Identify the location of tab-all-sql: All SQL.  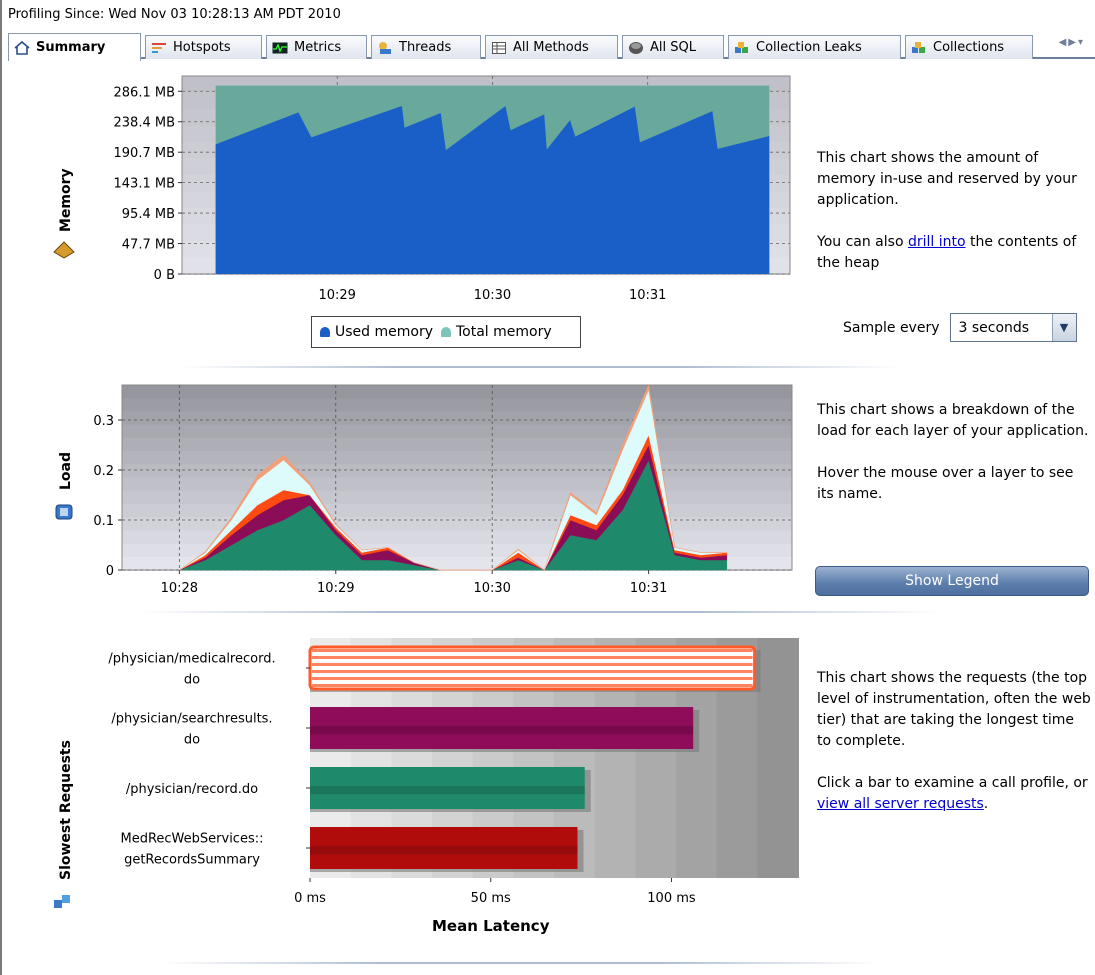
(673, 47).